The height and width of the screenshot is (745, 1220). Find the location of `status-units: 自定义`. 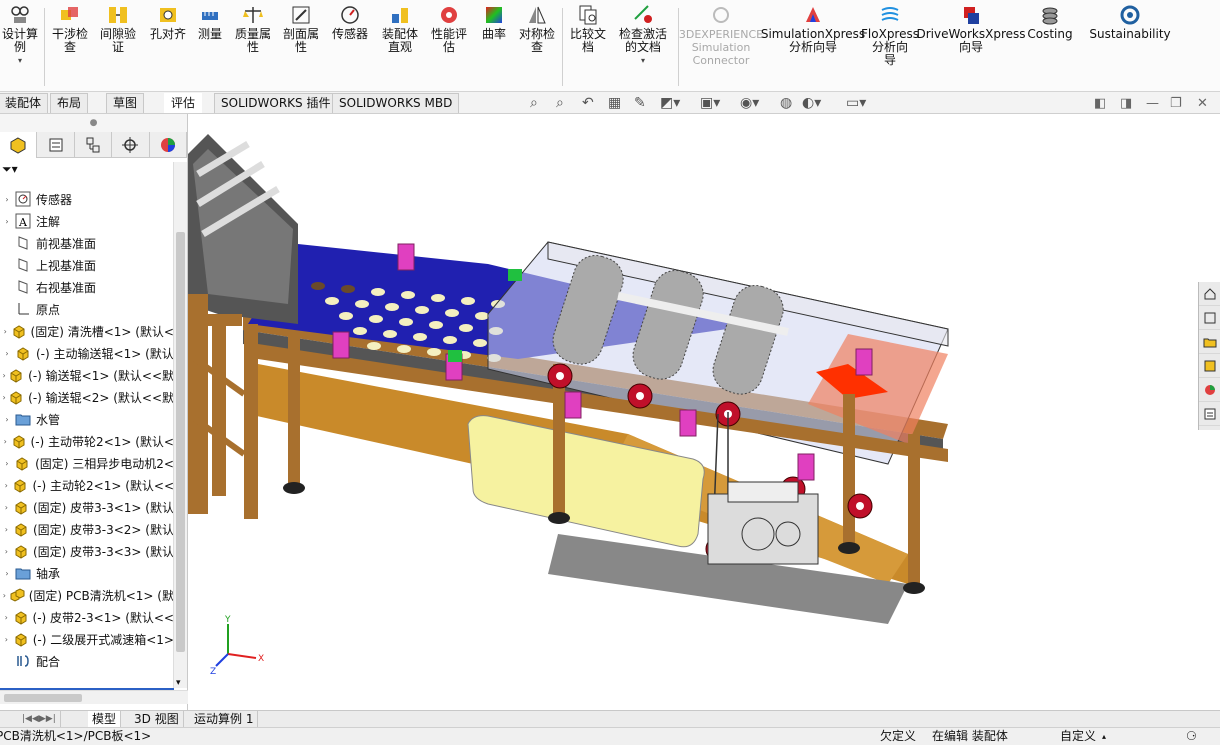

status-units: 自定义 is located at coordinates (1078, 736).